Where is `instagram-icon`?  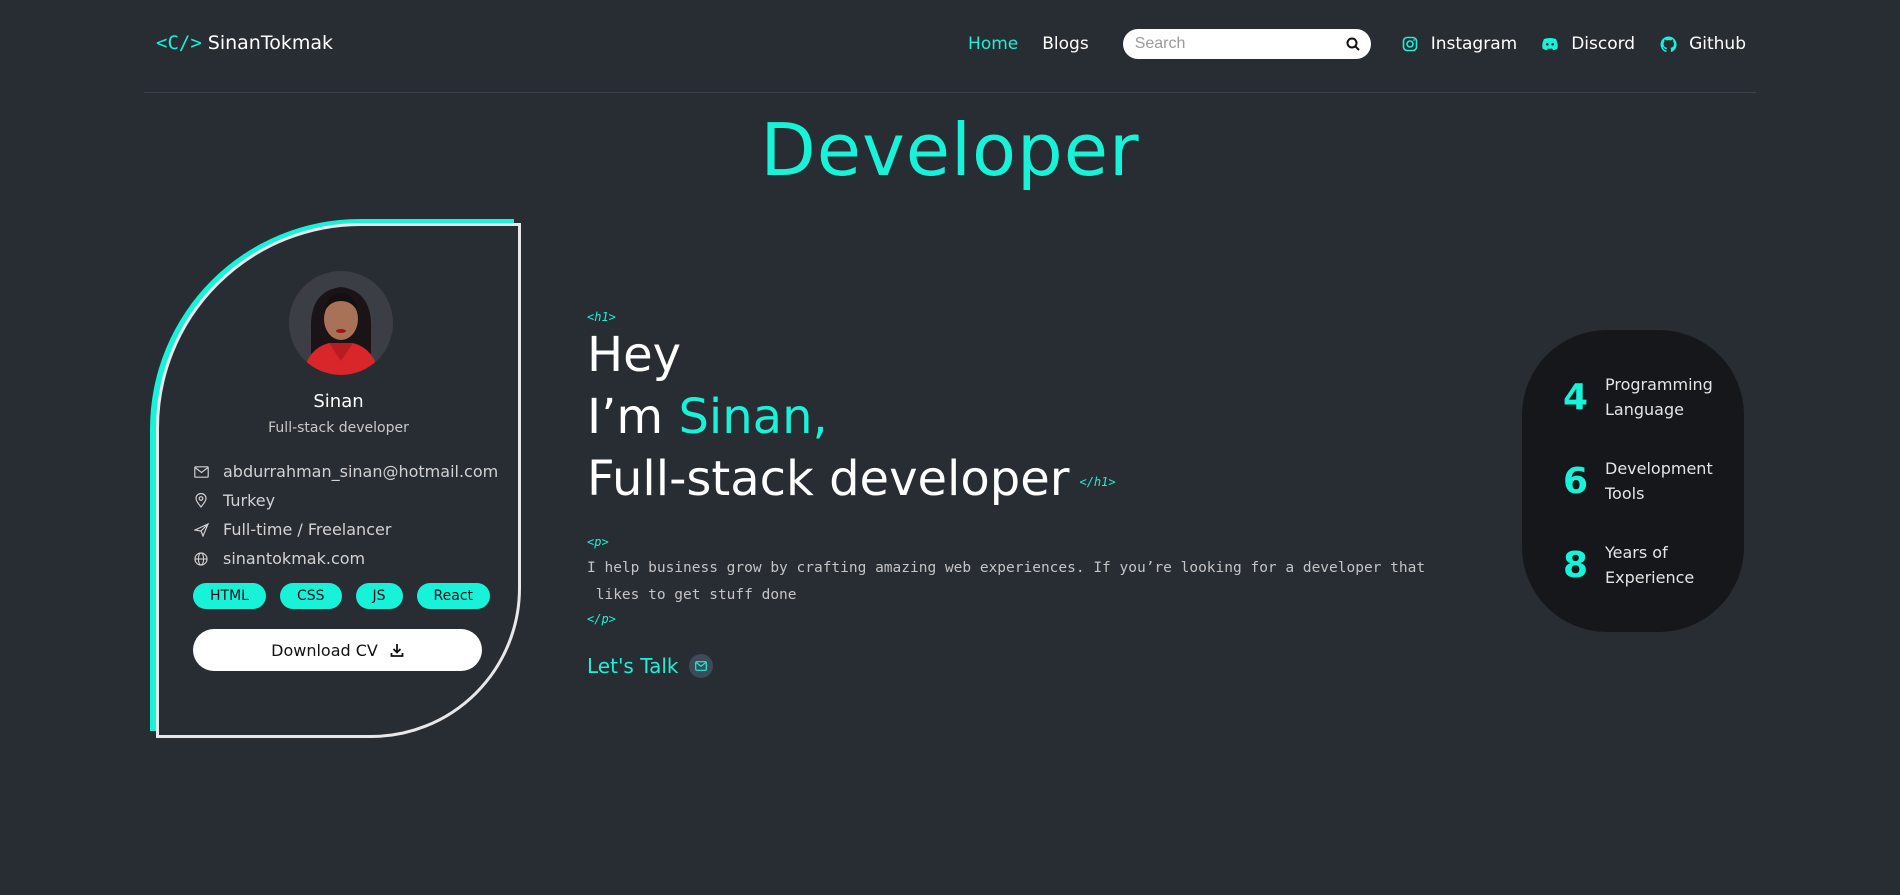 instagram-icon is located at coordinates (1410, 44).